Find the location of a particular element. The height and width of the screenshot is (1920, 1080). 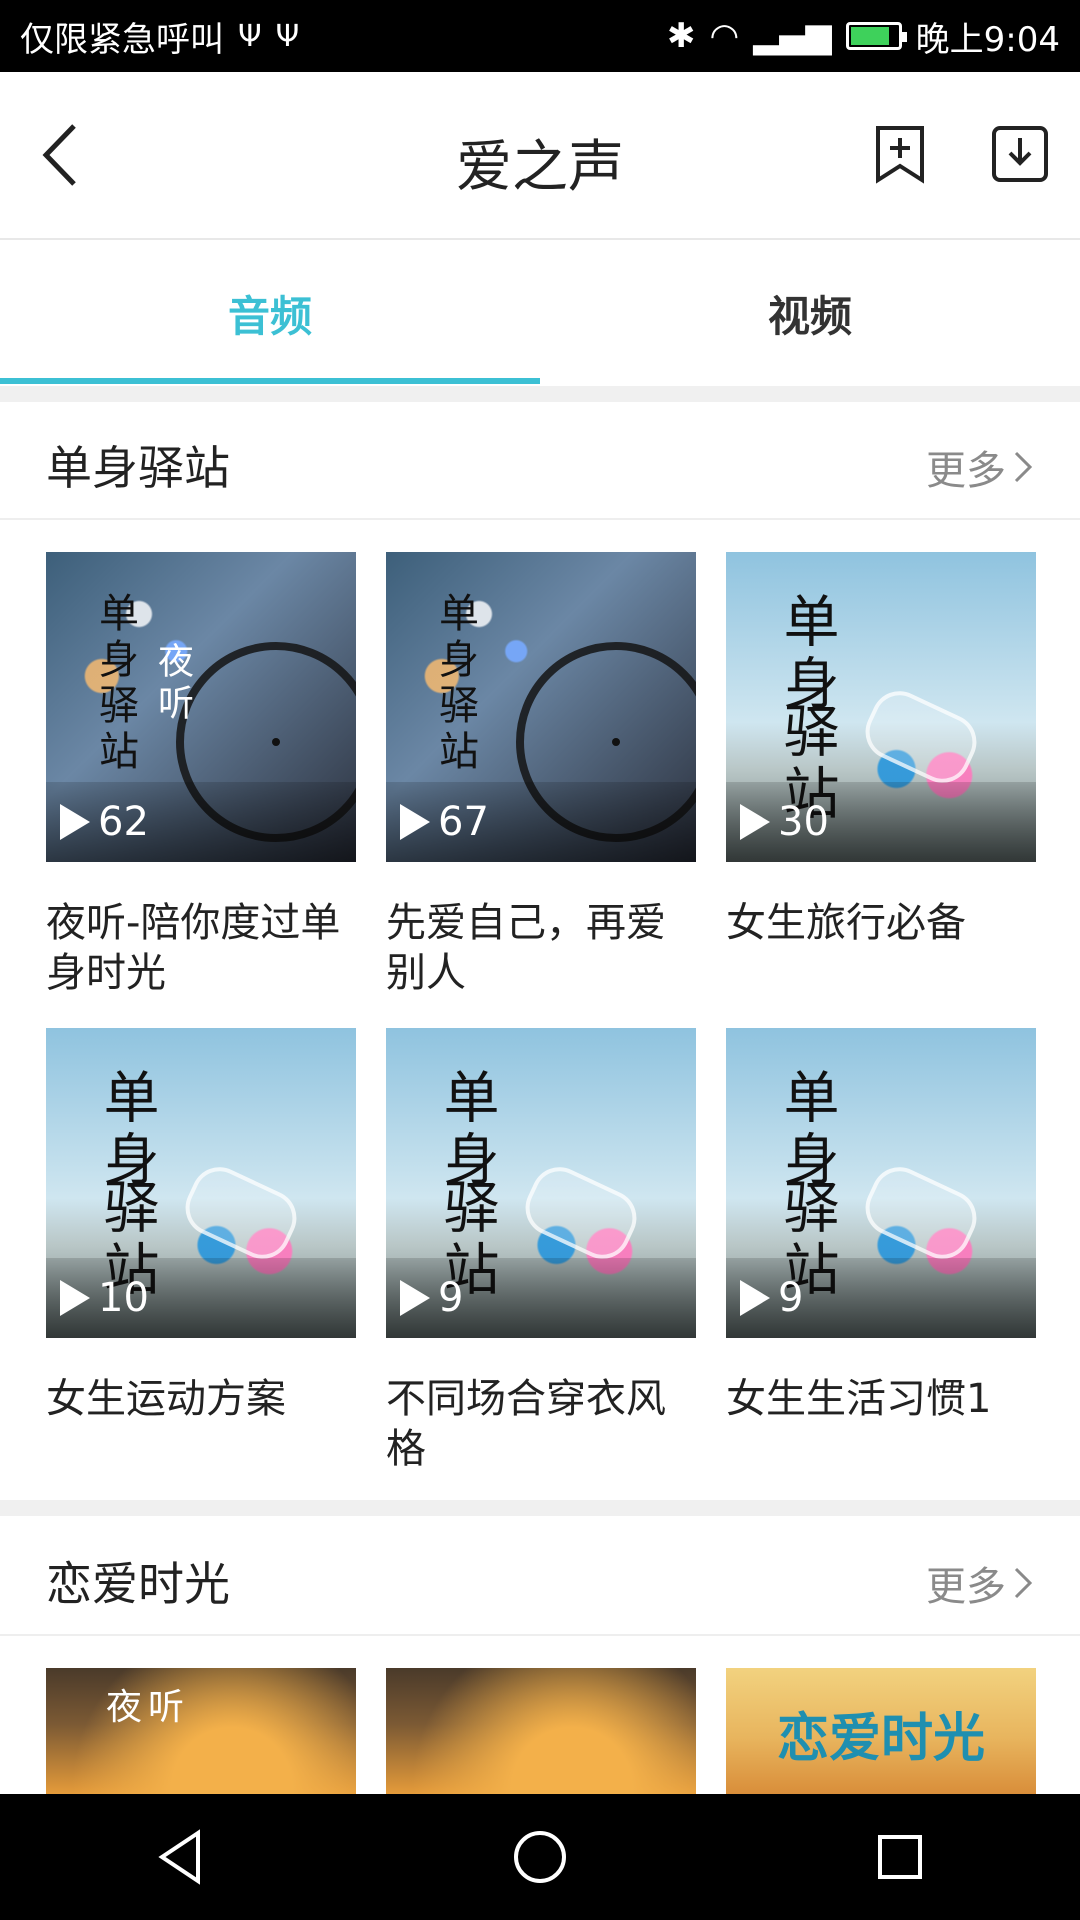

wifi-icon: ◠ is located at coordinates (724, 36).